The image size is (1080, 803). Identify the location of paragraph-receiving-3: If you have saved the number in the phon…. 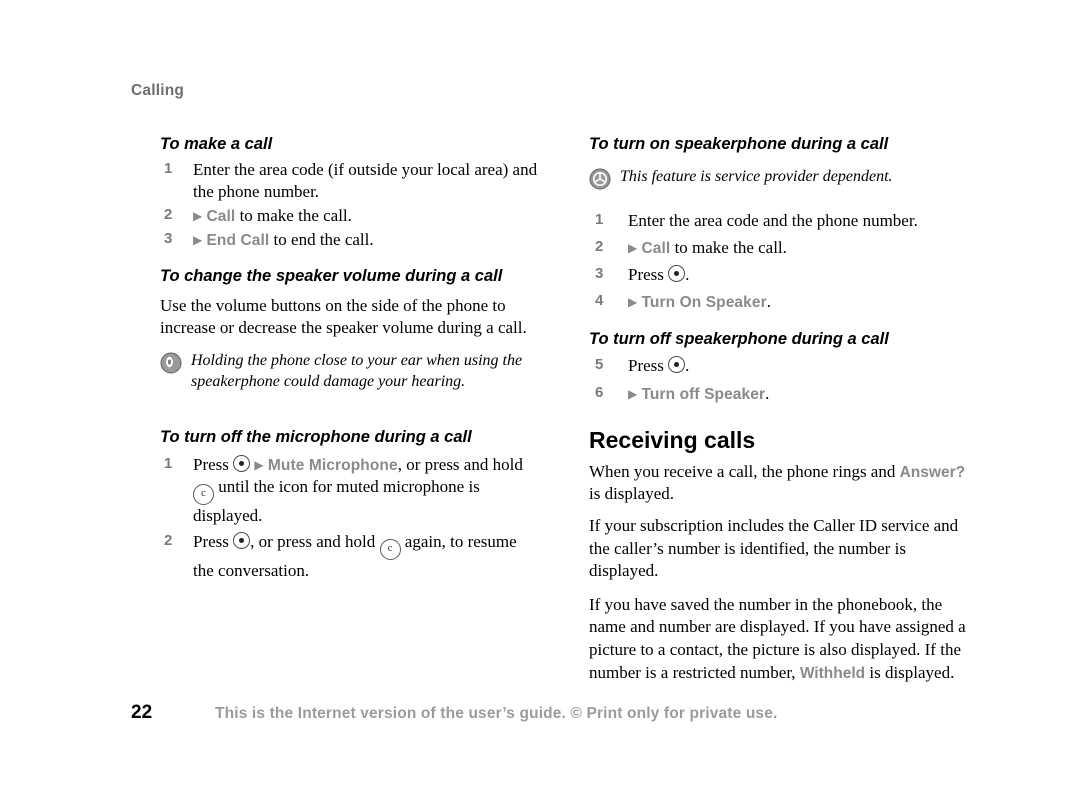
(779, 639).